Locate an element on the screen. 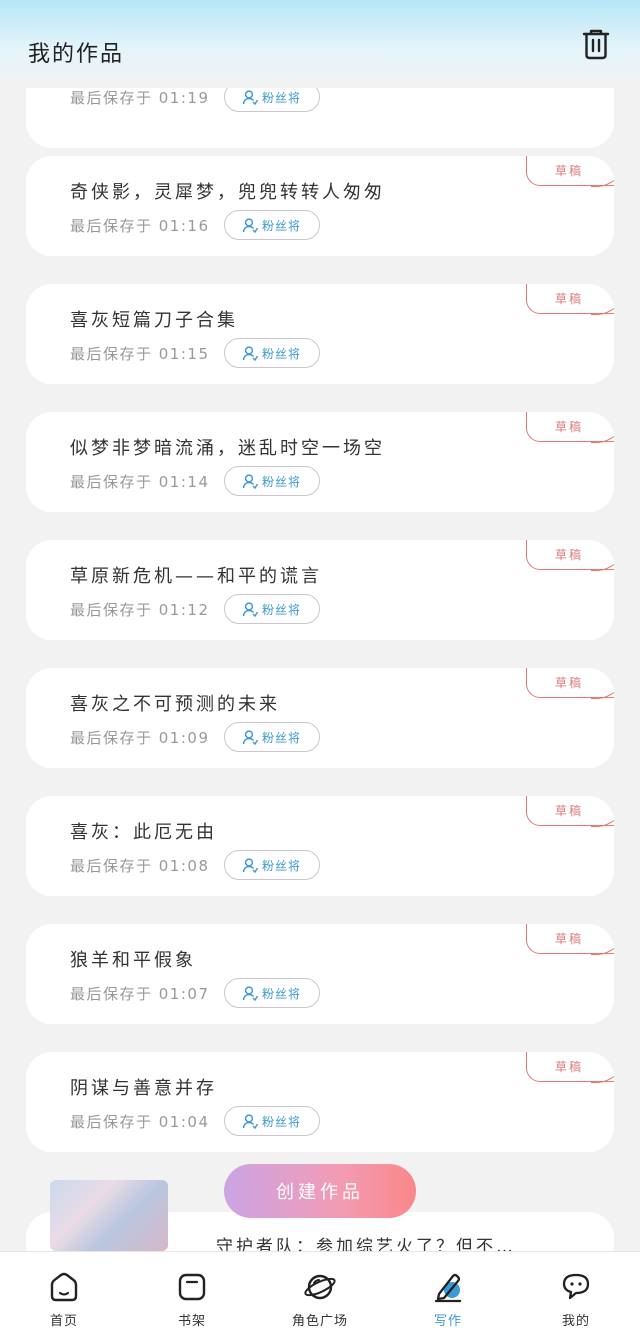 The image size is (640, 1339). last-saved-text: 最后保存于 01:08 is located at coordinates (140, 865).